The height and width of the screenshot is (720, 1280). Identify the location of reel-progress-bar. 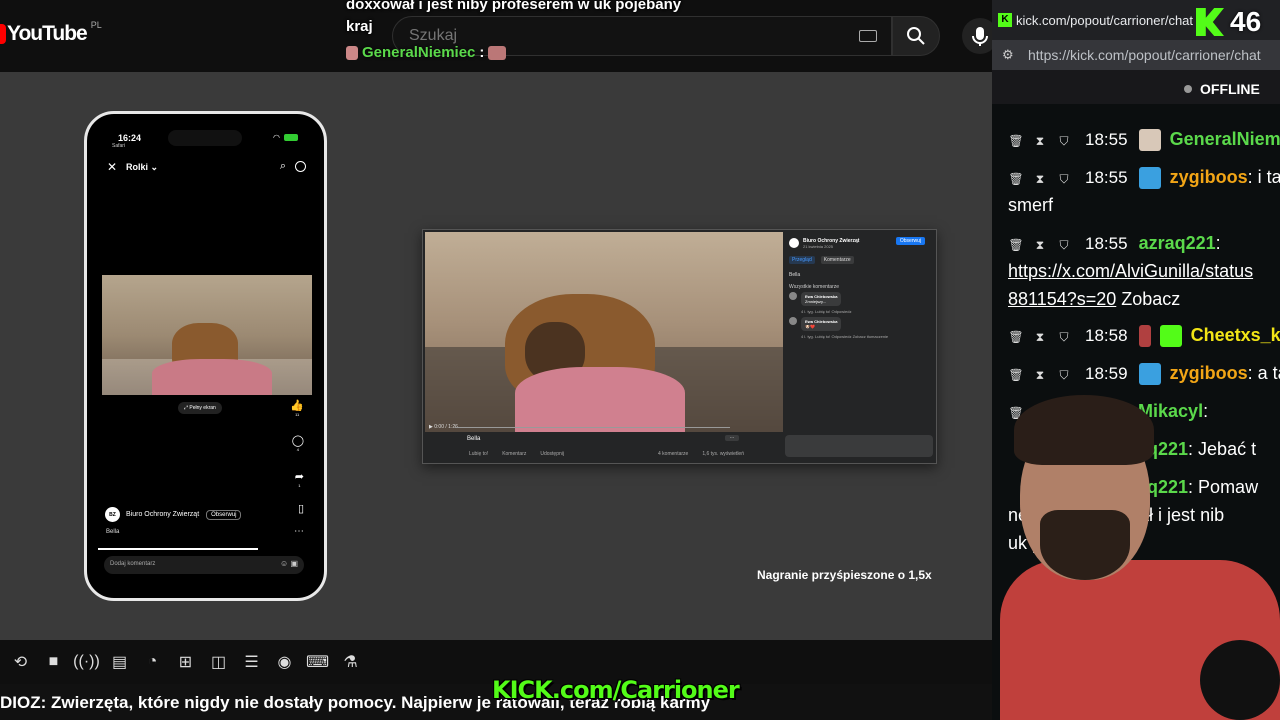
(178, 549).